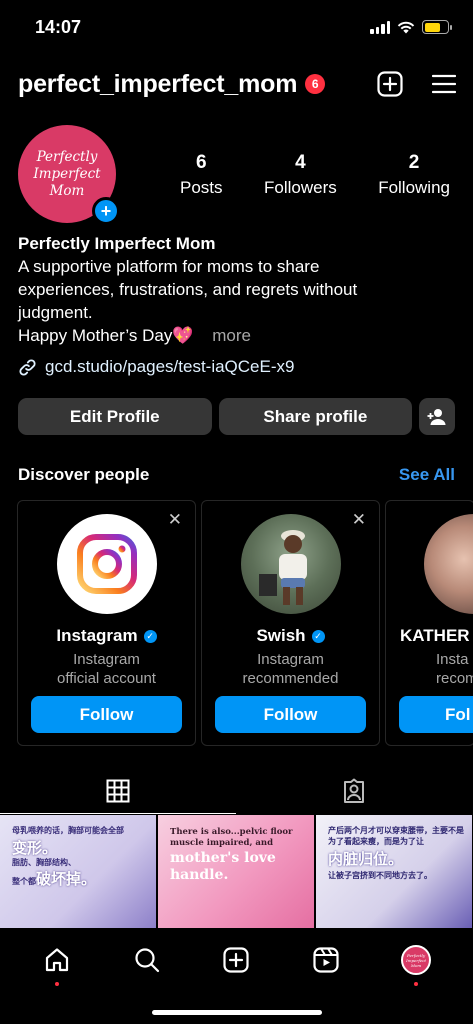 This screenshot has width=473, height=1024. I want to click on menu-button, so click(444, 84).